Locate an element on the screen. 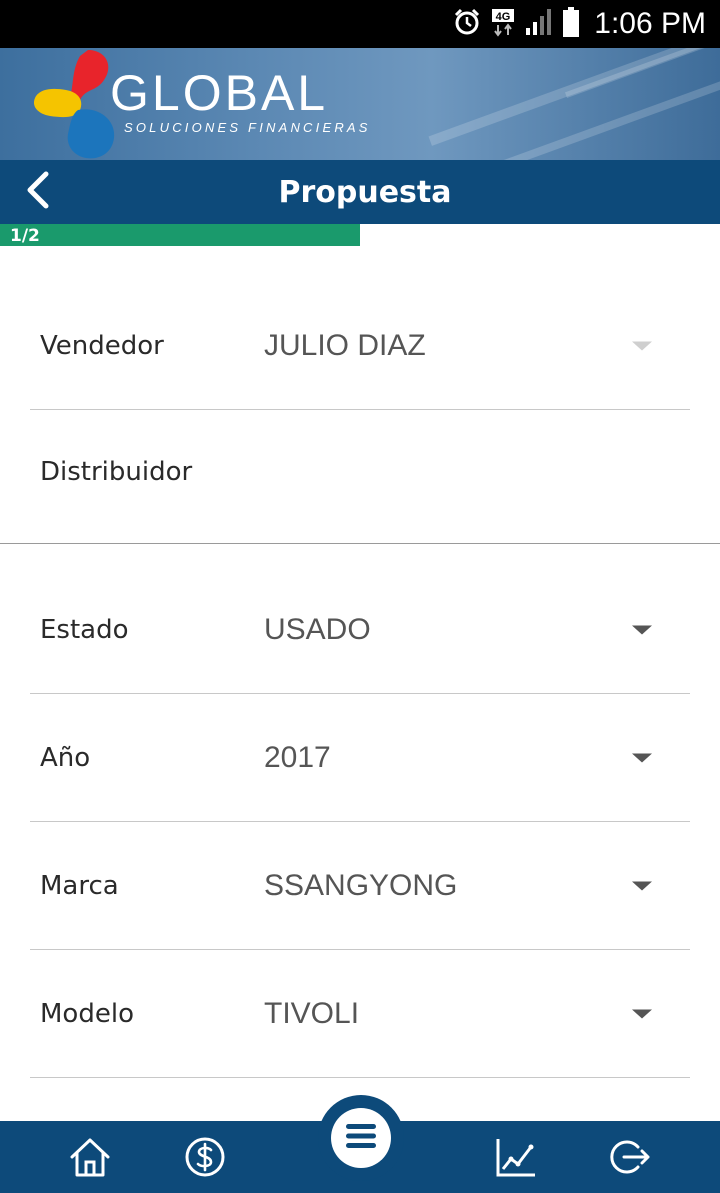 Image resolution: width=720 pixels, height=1193 pixels. distribuidor-label: Distribuidor is located at coordinates (116, 472).